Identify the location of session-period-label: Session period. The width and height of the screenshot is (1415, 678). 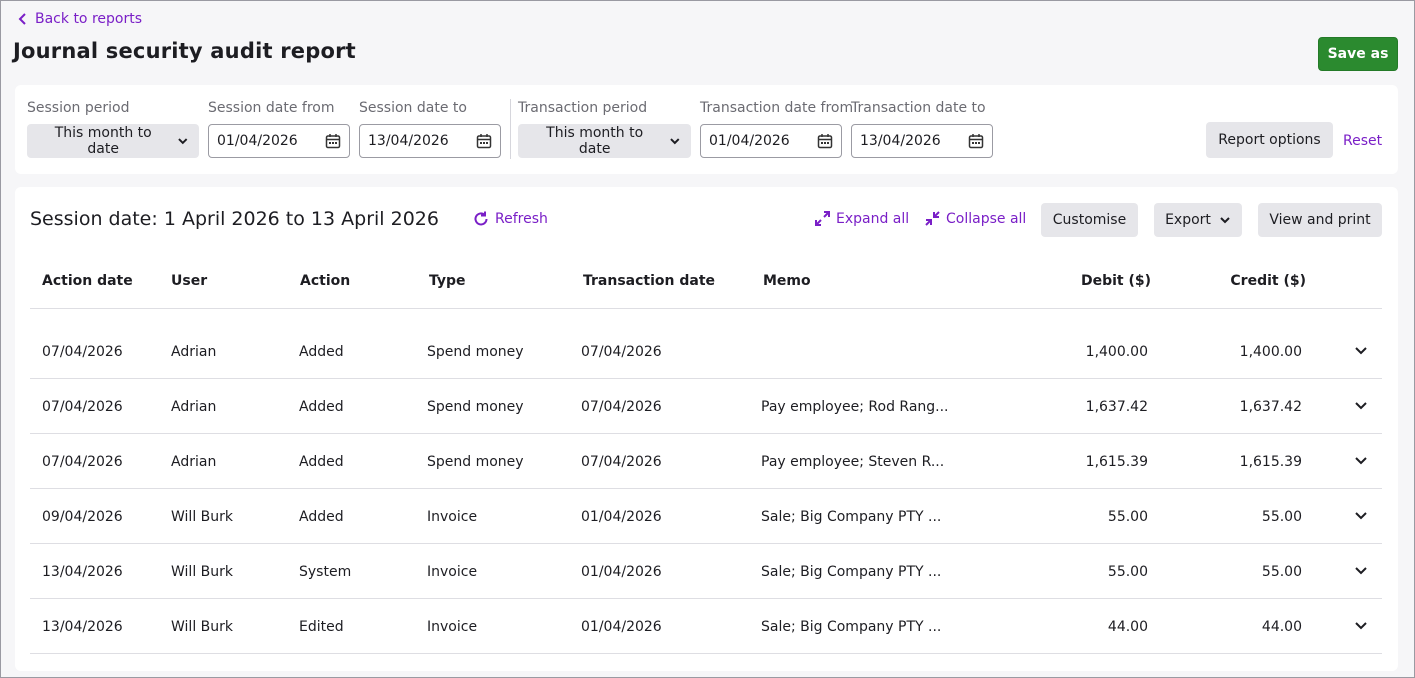
(78, 108).